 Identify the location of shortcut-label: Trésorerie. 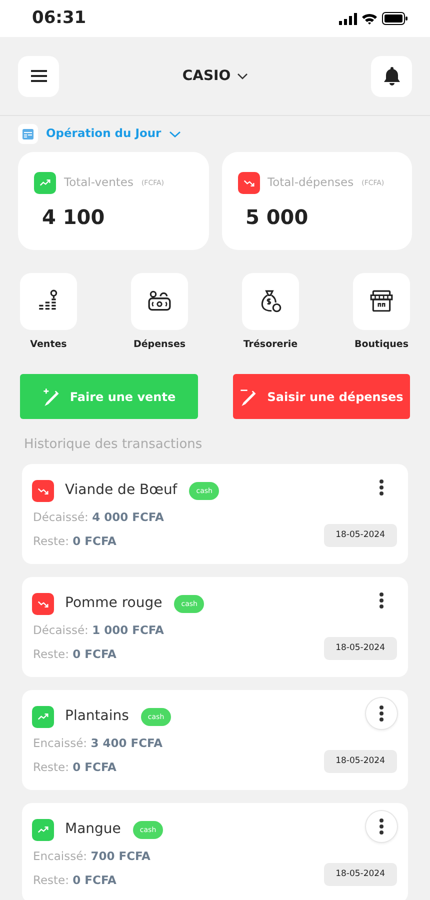
(270, 345).